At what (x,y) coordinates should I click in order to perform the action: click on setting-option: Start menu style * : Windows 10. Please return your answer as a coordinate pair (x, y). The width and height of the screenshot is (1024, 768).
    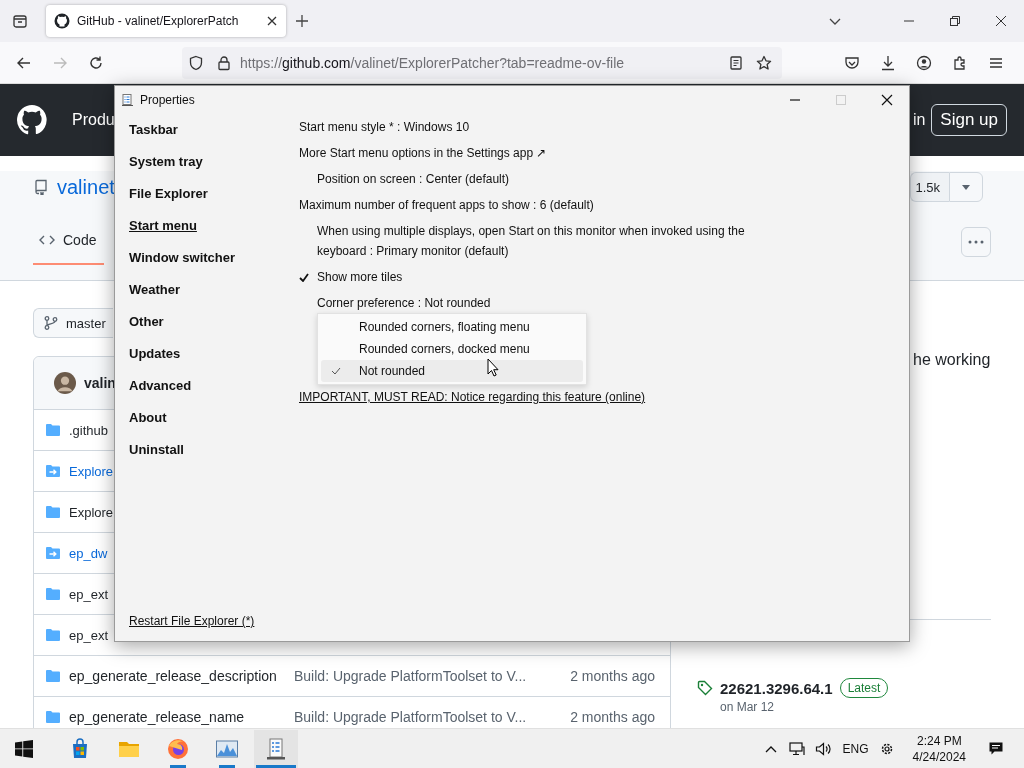
    Looking at the image, I should click on (384, 127).